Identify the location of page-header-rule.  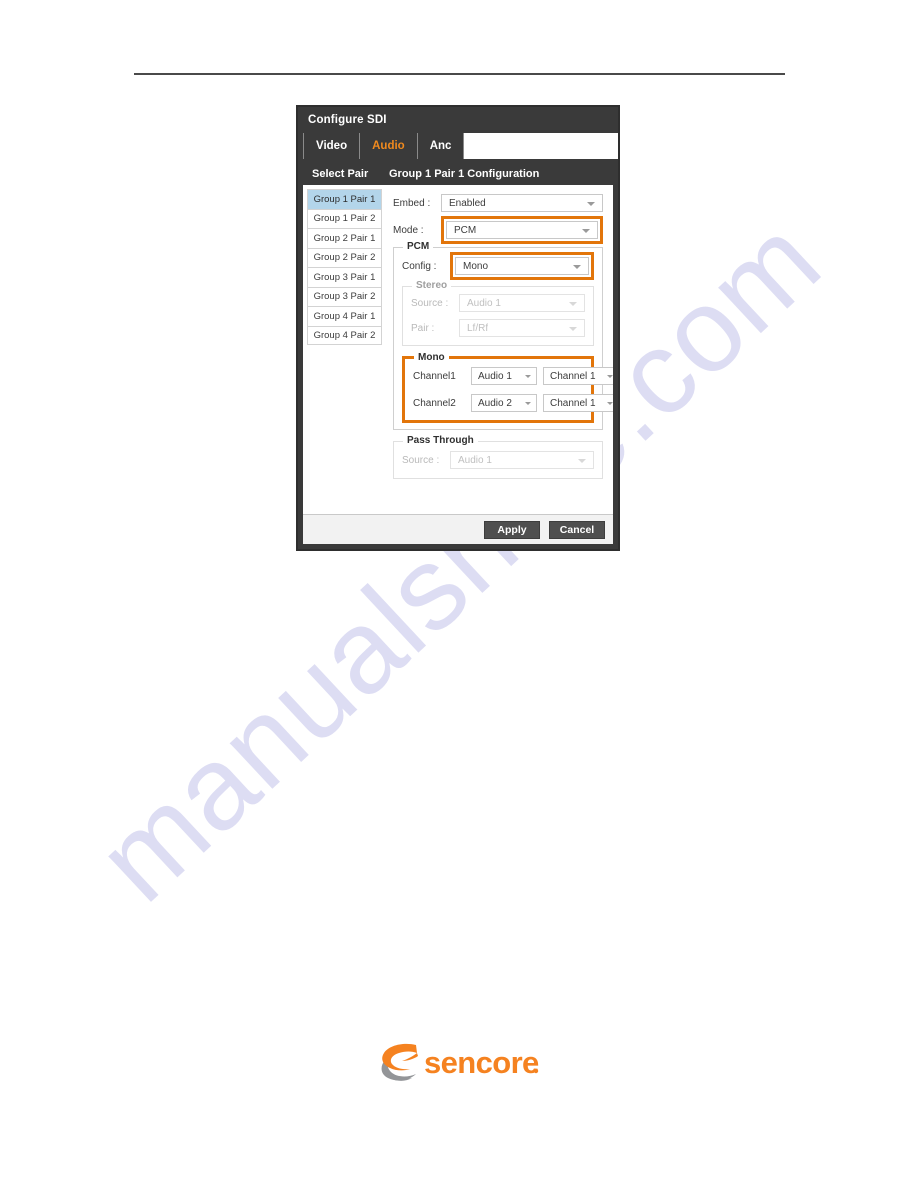
(459, 74).